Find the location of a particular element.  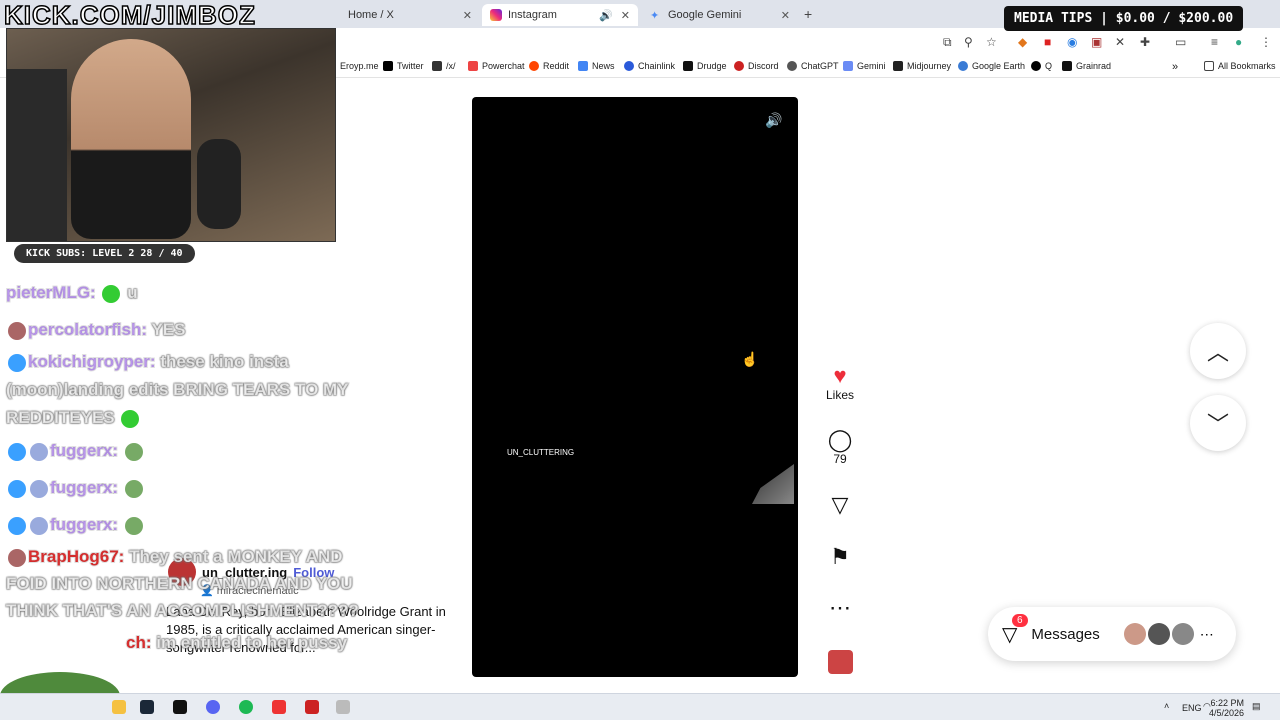

spotify-icon is located at coordinates (246, 707).